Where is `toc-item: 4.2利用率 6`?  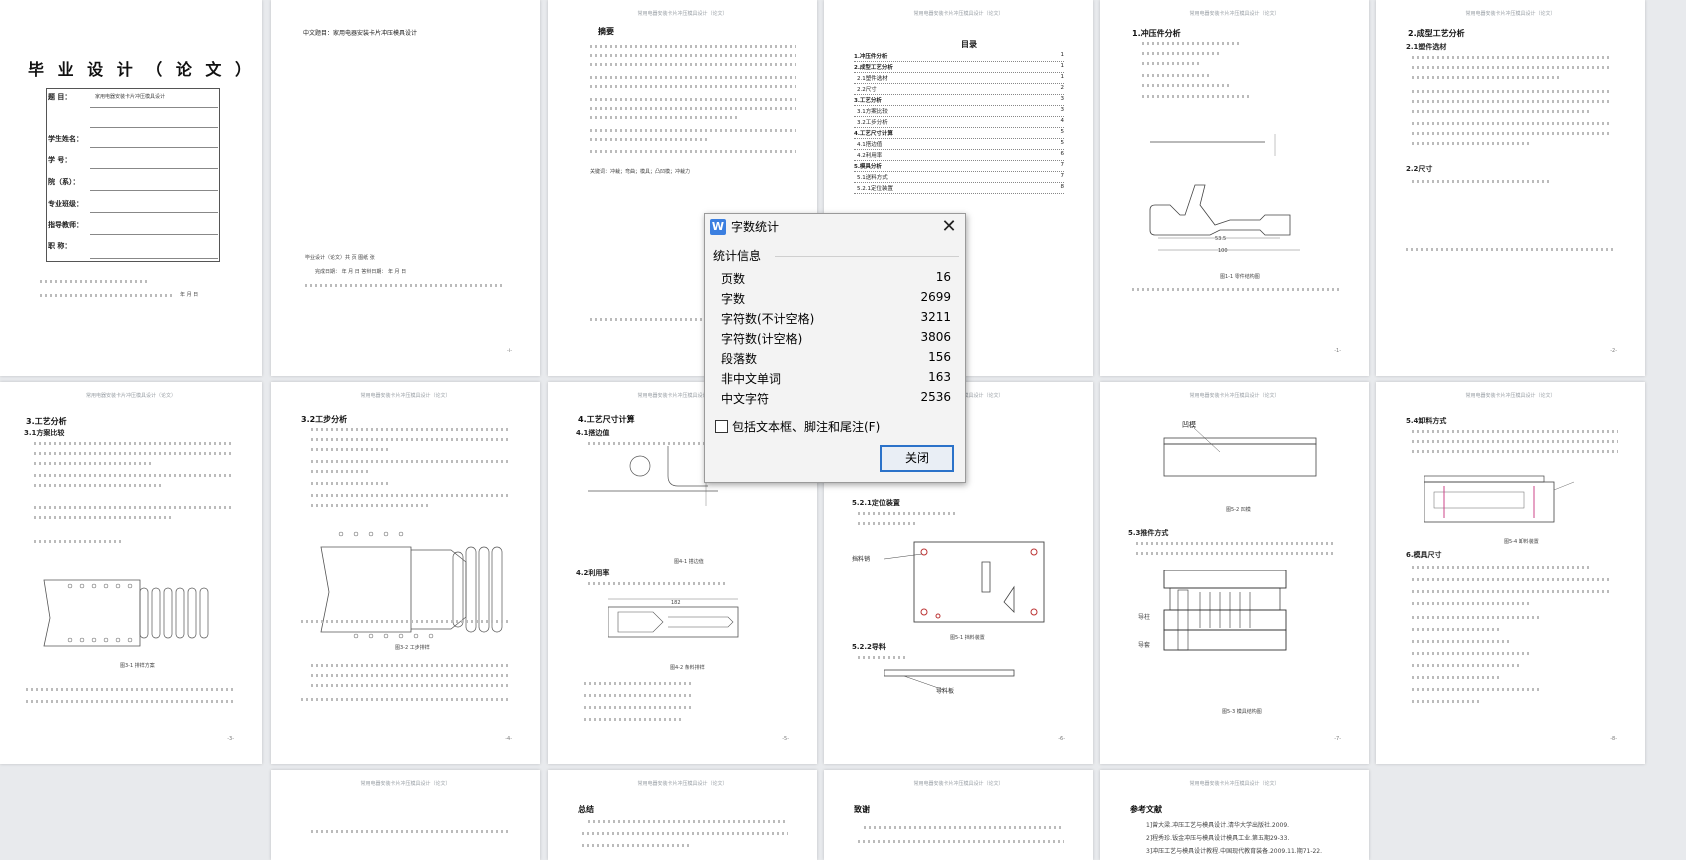 toc-item: 4.2利用率 6 is located at coordinates (959, 156).